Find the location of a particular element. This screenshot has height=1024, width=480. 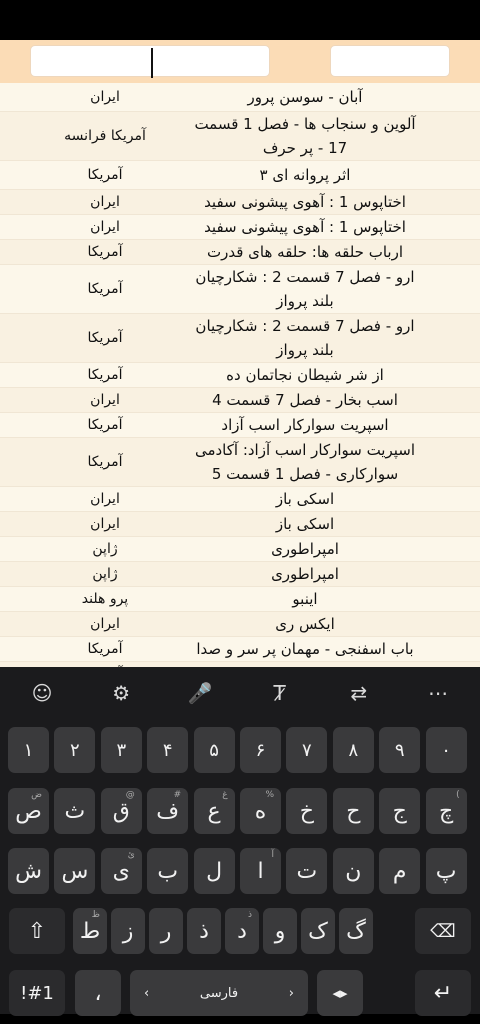

key-label: ب is located at coordinates (168, 871).